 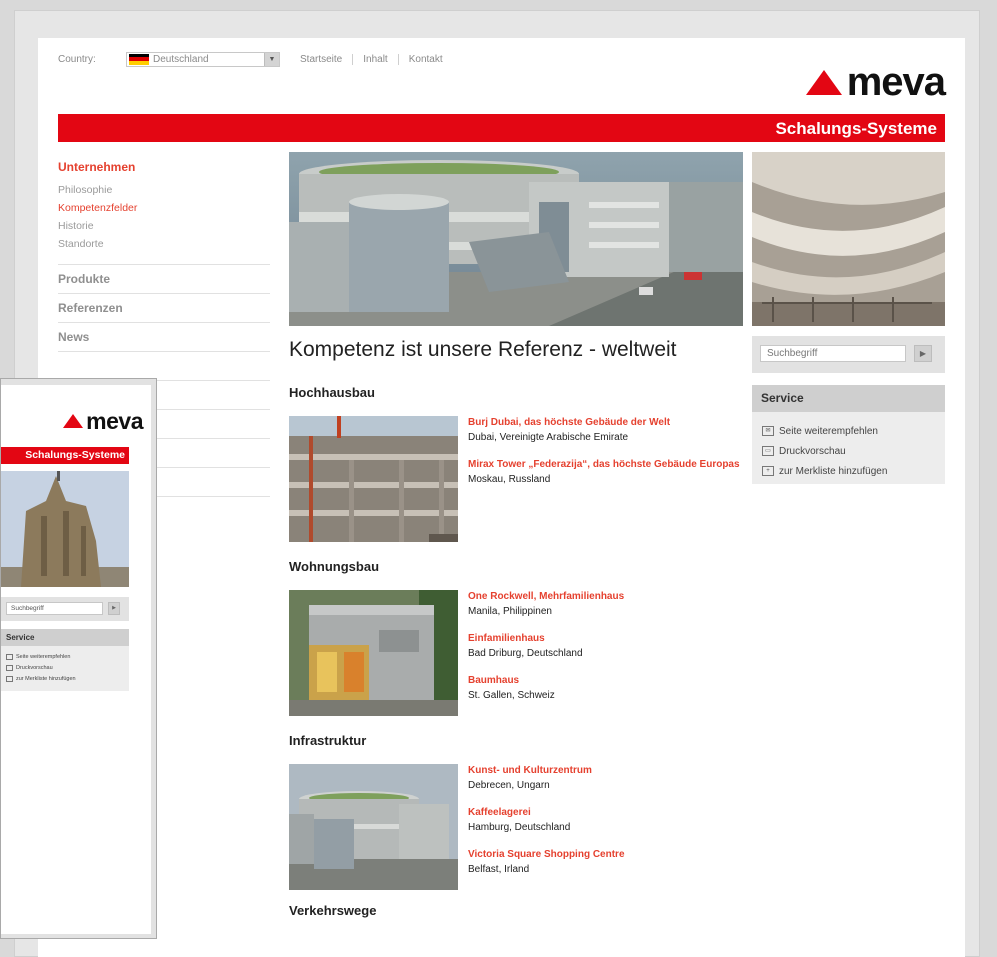 What do you see at coordinates (856, 128) in the screenshot?
I see `tagline: Schalungs-Systeme` at bounding box center [856, 128].